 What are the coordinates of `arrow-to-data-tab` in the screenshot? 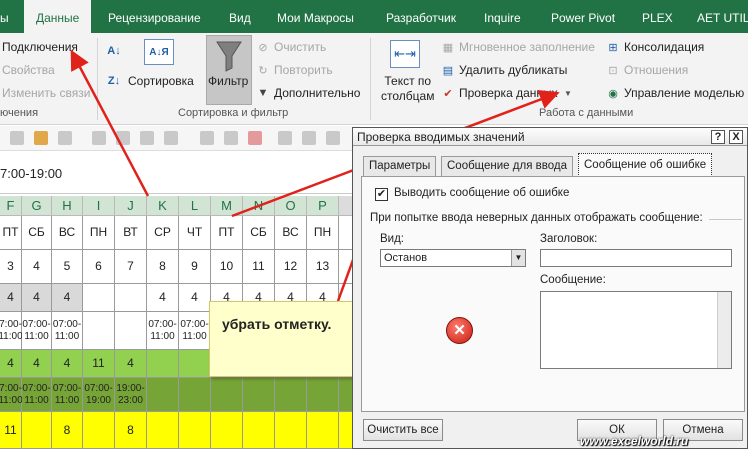 It's located at (110, 123).